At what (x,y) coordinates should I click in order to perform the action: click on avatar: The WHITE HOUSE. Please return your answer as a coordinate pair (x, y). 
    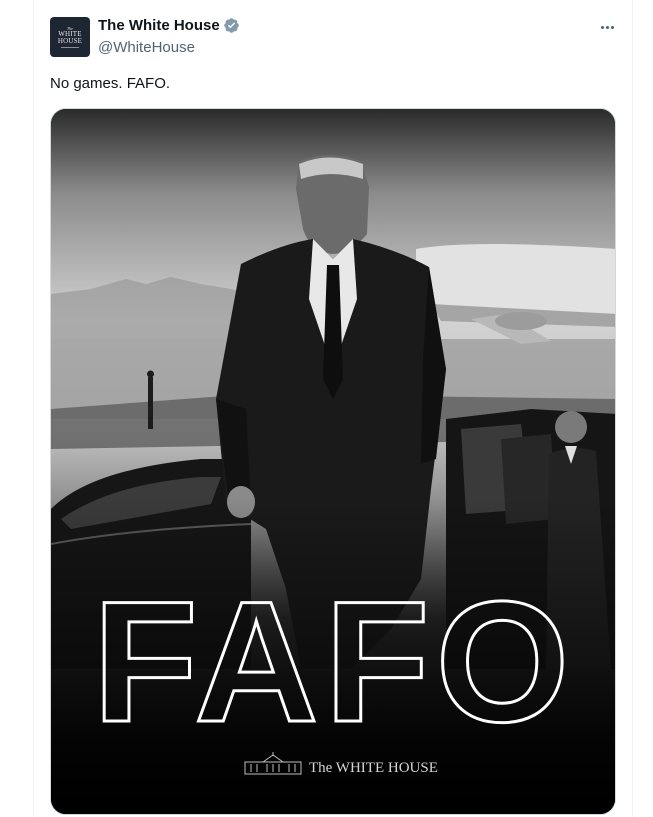
    Looking at the image, I should click on (70, 37).